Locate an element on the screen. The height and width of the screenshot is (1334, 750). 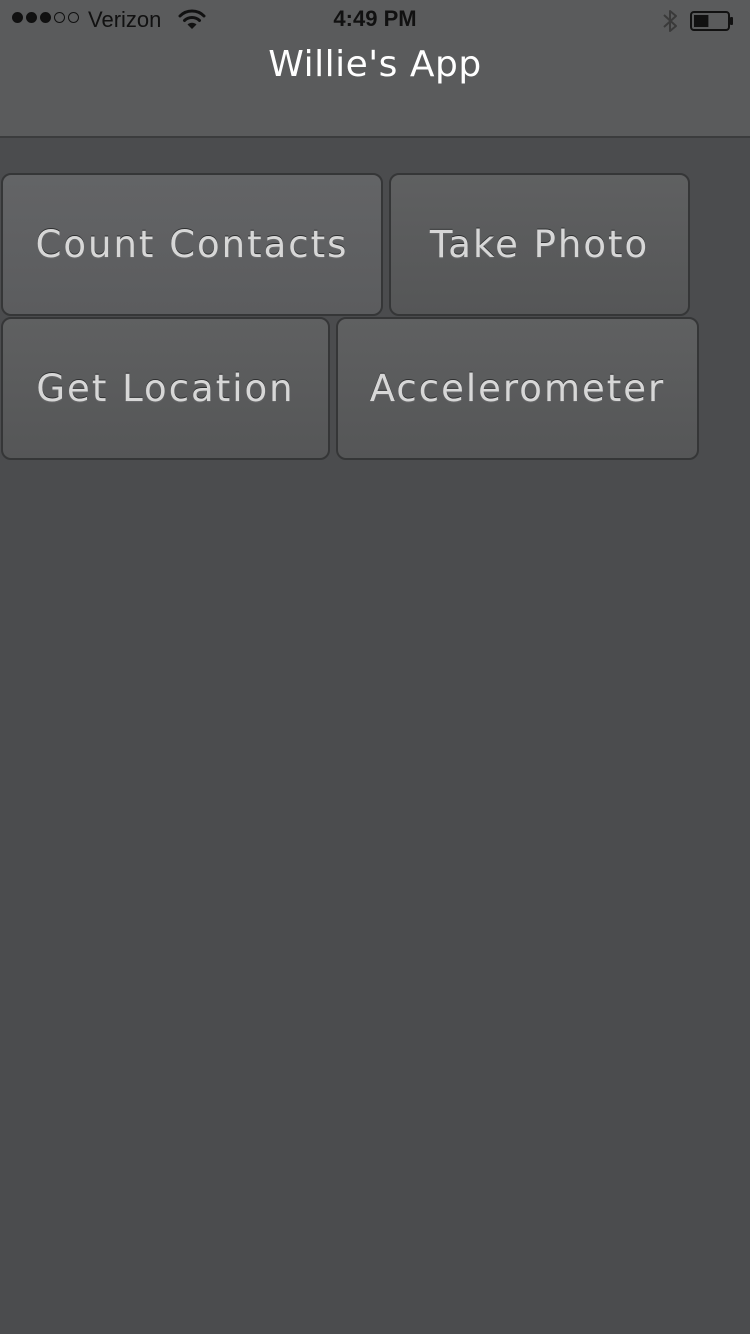
take-photo-button: Take Photo is located at coordinates (539, 244).